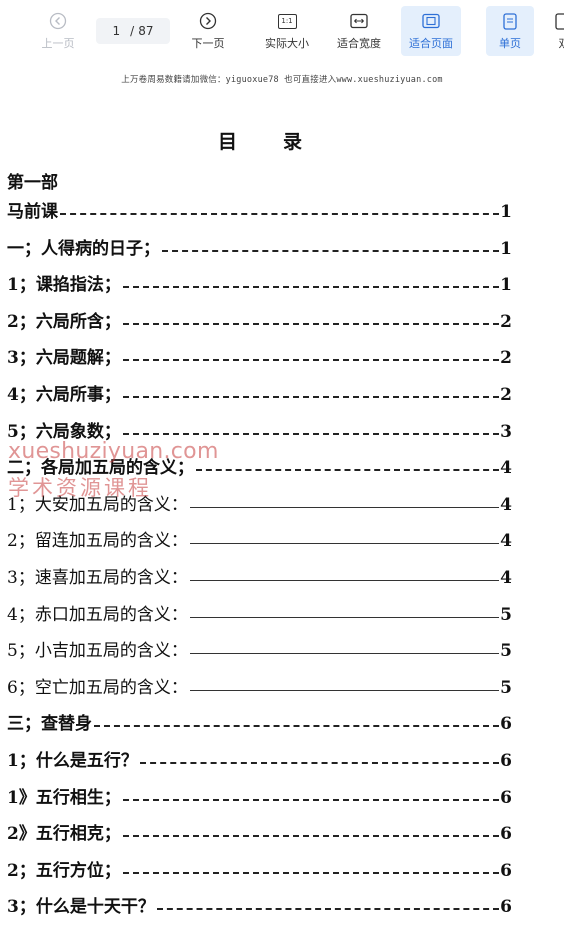 The image size is (564, 936). Describe the element at coordinates (259, 466) in the screenshot. I see `toc-entry: 二；各局加五局的含义； 4` at that location.